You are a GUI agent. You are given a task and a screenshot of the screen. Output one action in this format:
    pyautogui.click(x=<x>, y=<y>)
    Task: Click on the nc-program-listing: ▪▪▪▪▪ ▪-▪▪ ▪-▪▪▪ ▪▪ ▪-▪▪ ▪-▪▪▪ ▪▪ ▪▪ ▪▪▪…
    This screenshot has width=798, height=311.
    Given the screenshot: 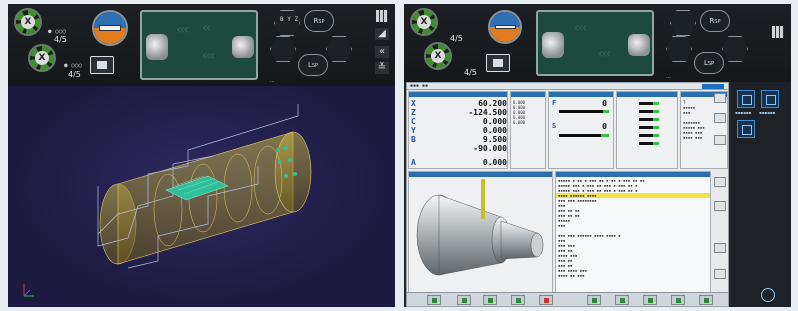 What is the action you would take?
    pyautogui.click(x=633, y=232)
    